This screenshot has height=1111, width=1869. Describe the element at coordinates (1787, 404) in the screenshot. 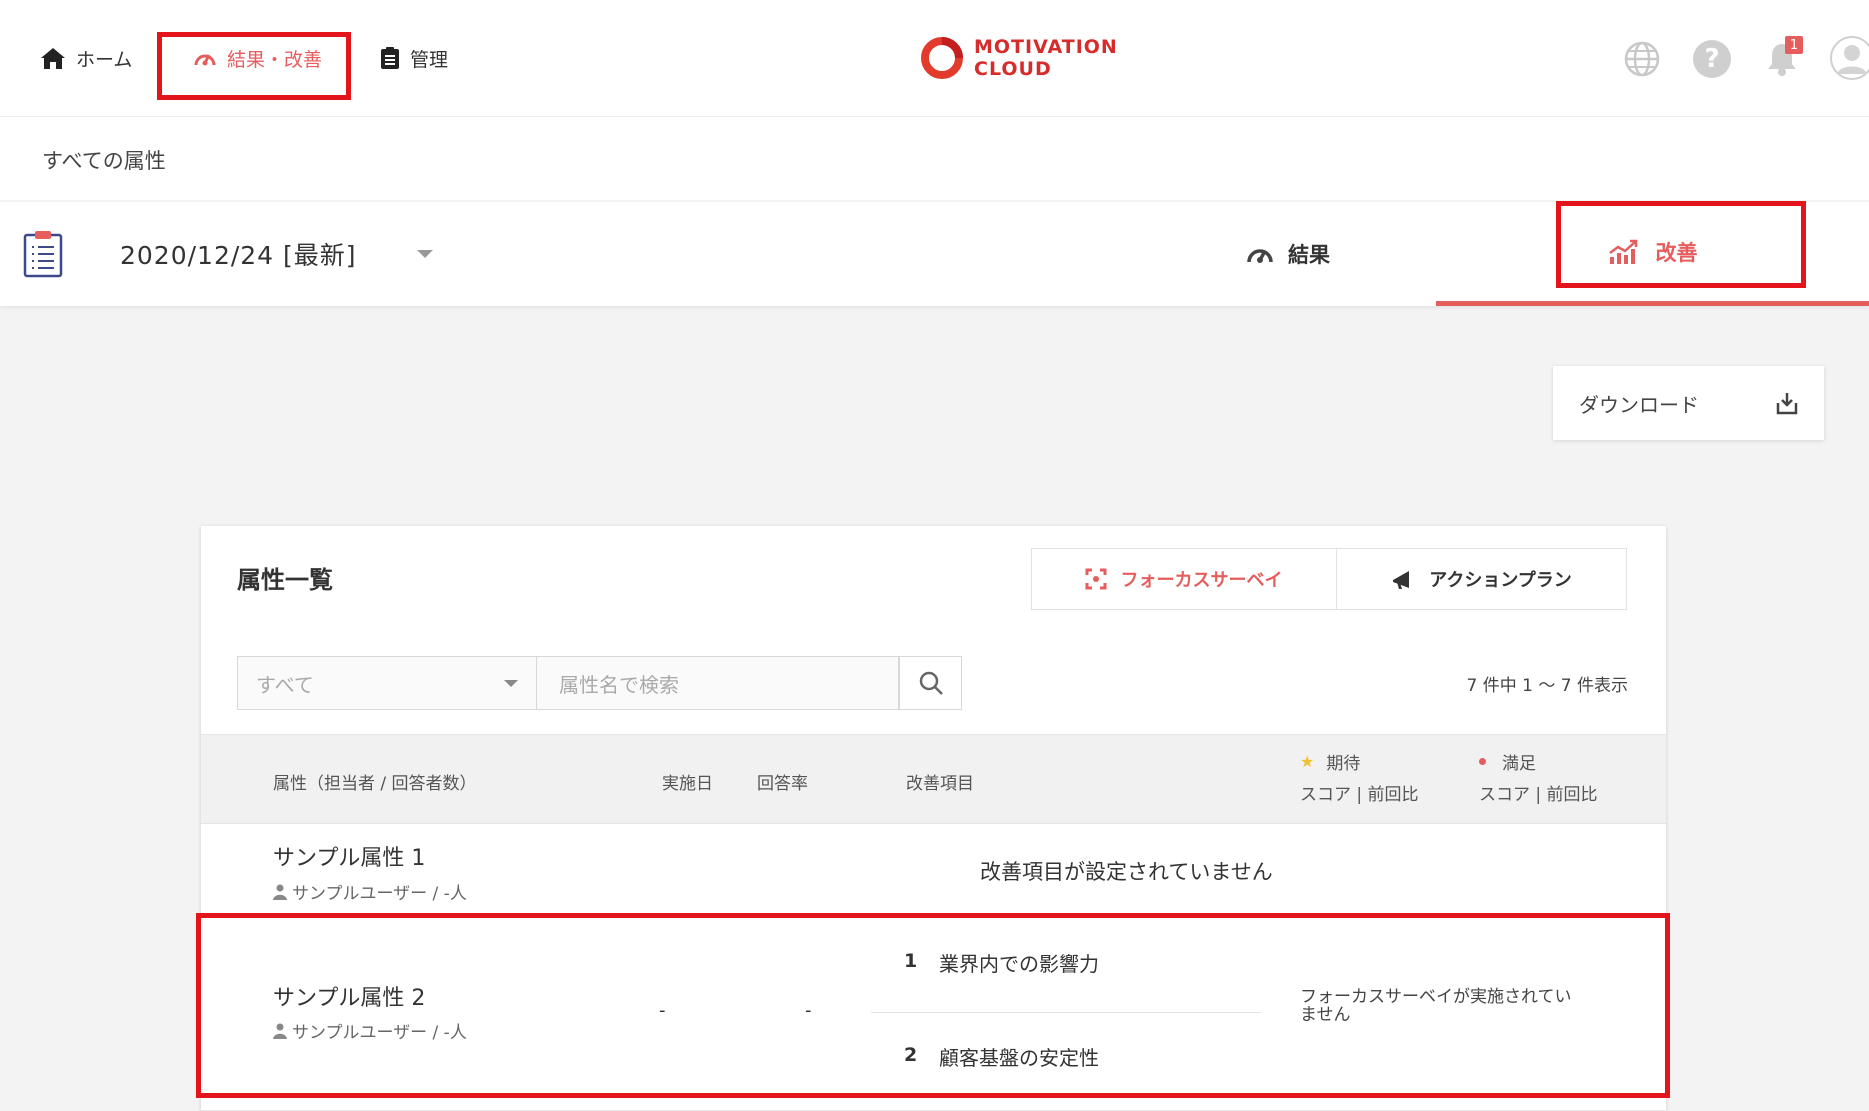

I see `download-icon` at that location.